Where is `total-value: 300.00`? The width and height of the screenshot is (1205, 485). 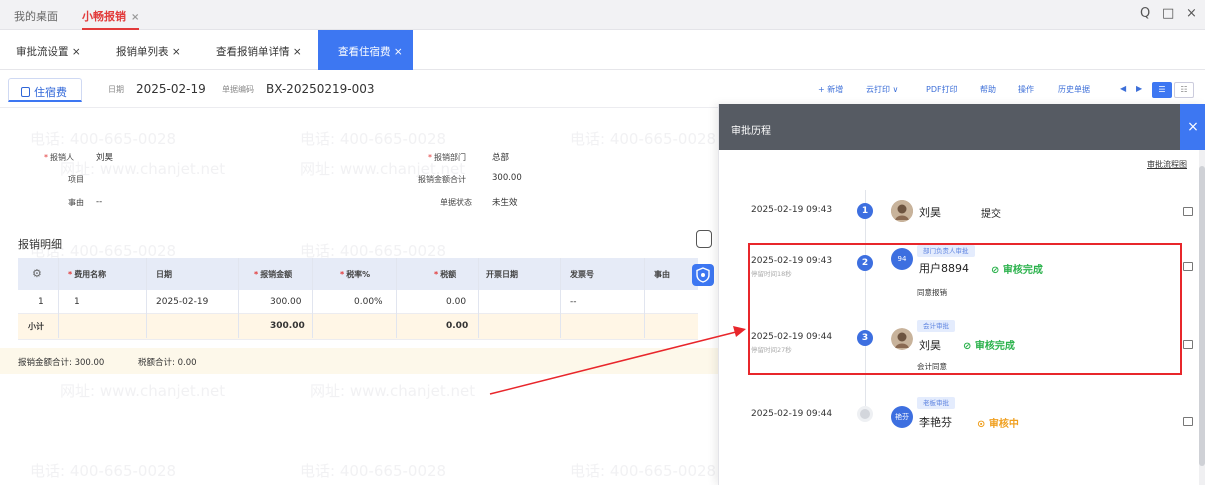
total-value: 300.00 is located at coordinates (507, 178).